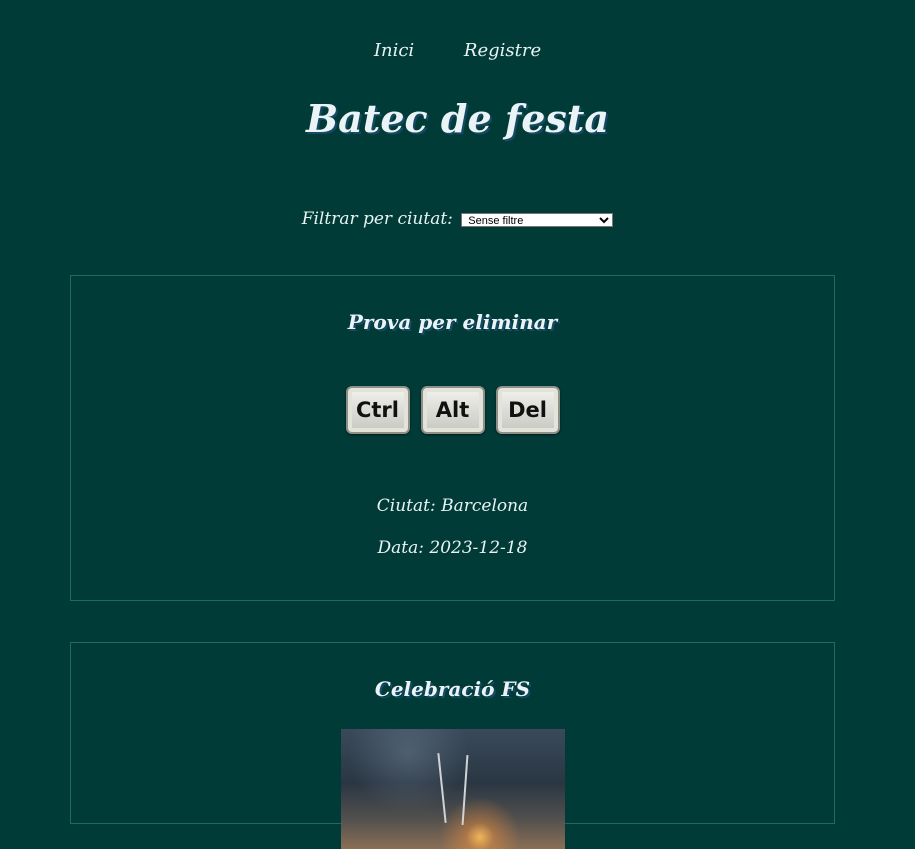 This screenshot has height=849, width=915. Describe the element at coordinates (527, 410) in the screenshot. I see `del-key-image: Del` at that location.